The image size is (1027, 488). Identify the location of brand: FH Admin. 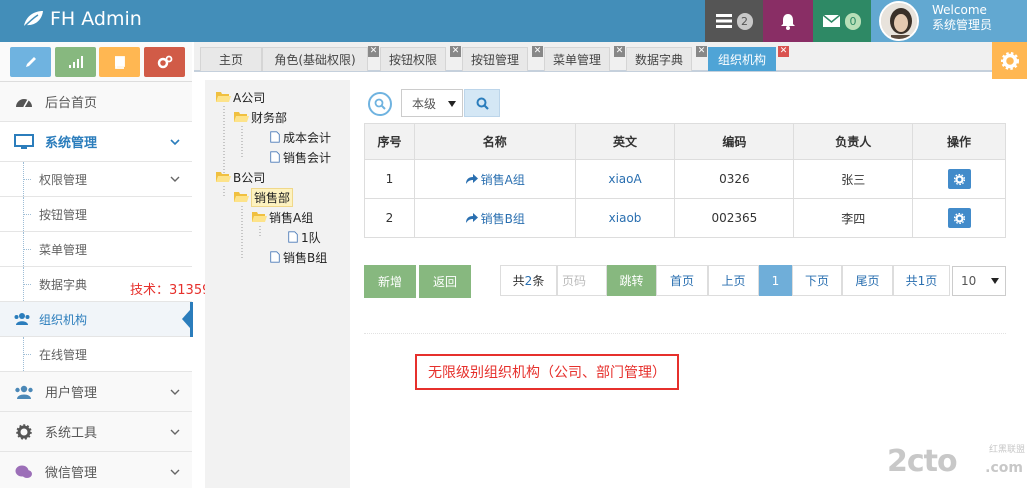
(82, 19).